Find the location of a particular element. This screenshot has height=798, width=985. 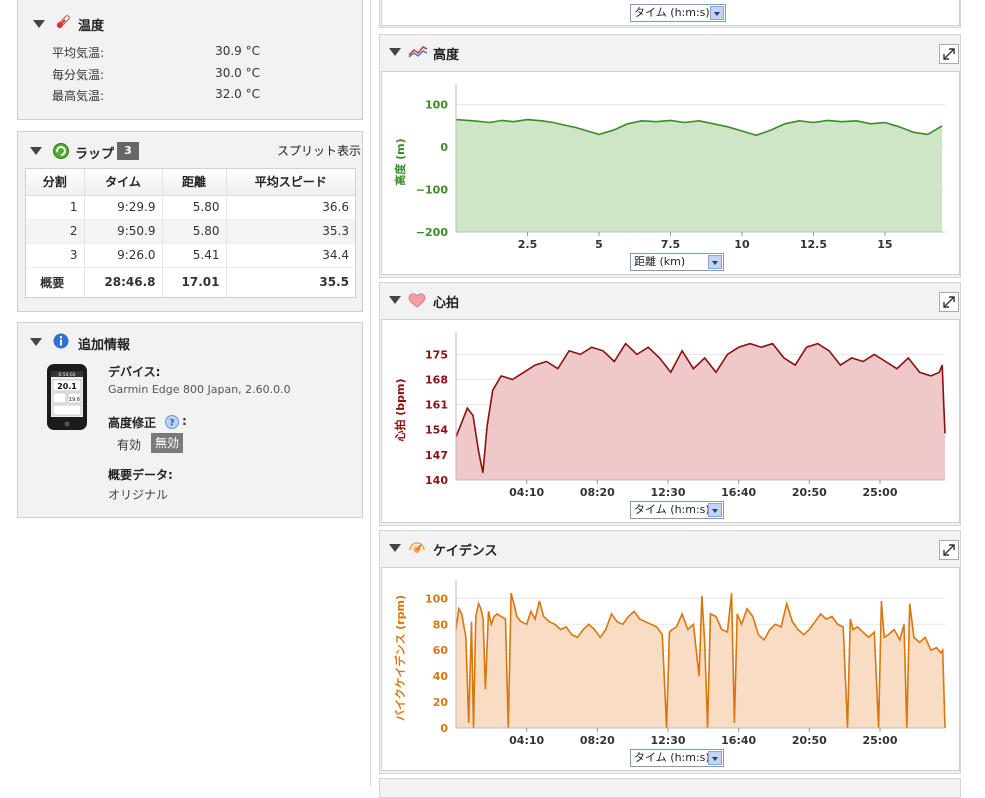

elevation-expand-button is located at coordinates (949, 54).